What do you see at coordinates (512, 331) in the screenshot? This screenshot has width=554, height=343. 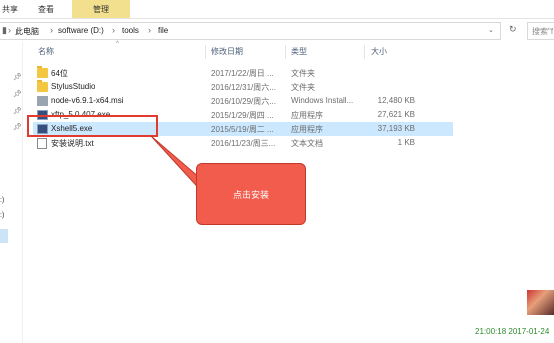 I see `timestamp: 21:00:18 2017-01-24` at bounding box center [512, 331].